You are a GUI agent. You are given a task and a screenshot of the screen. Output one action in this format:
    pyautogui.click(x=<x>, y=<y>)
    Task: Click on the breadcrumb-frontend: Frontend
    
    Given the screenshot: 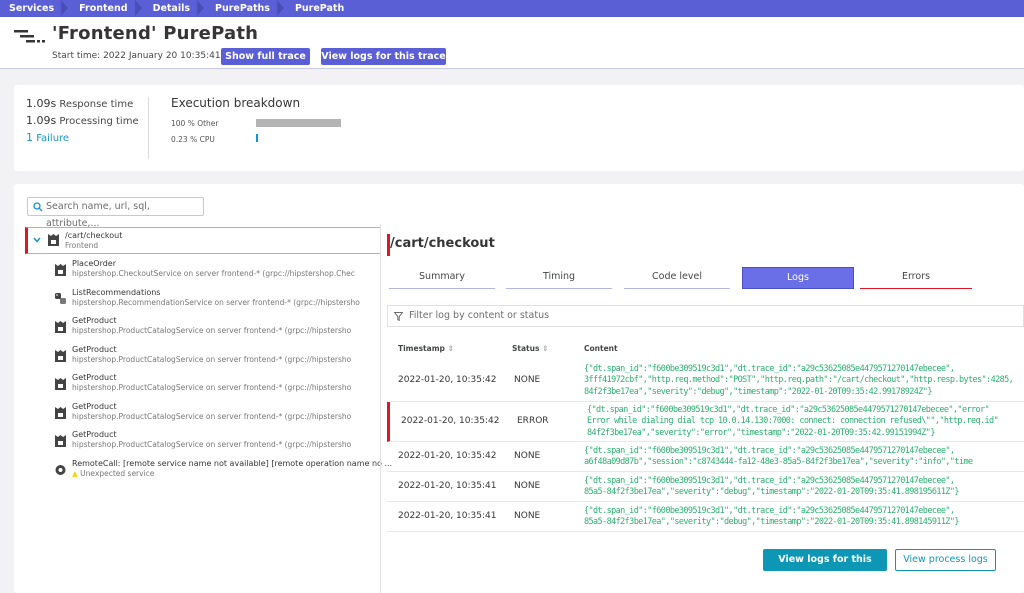 What is the action you would take?
    pyautogui.click(x=106, y=8)
    